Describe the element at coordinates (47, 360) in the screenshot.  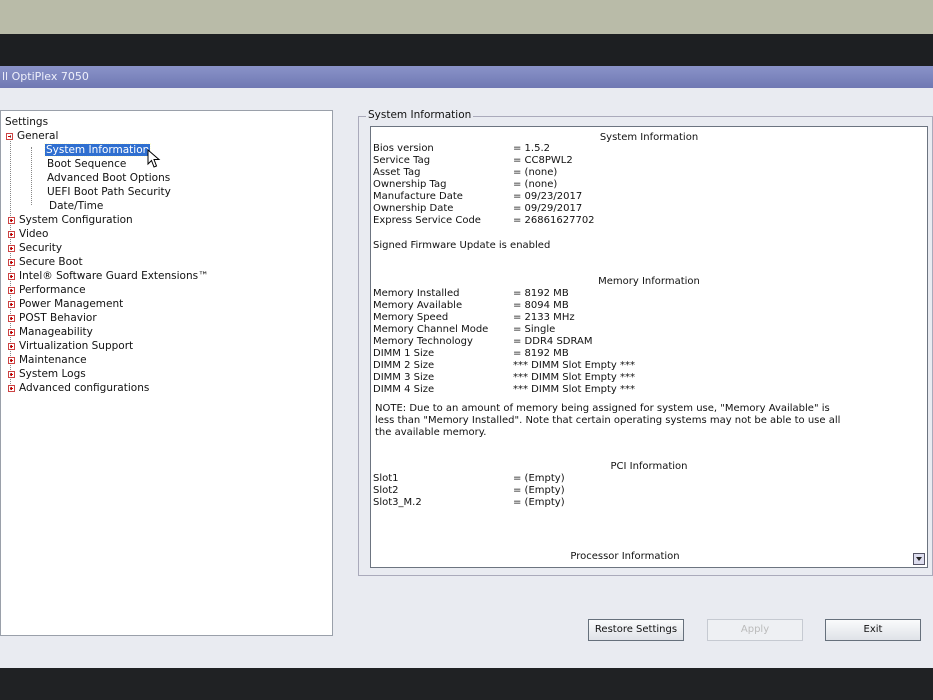
I see `tree-item-maintenance: Maintenance` at that location.